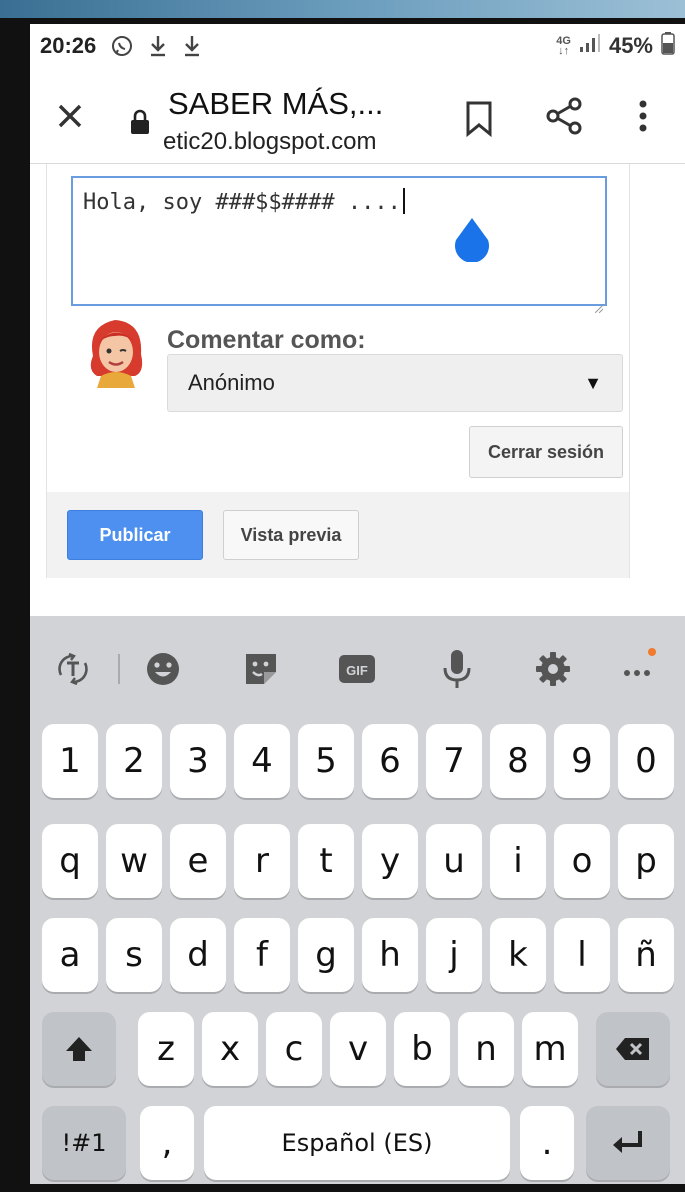  What do you see at coordinates (198, 955) in the screenshot?
I see `letter-key: d` at bounding box center [198, 955].